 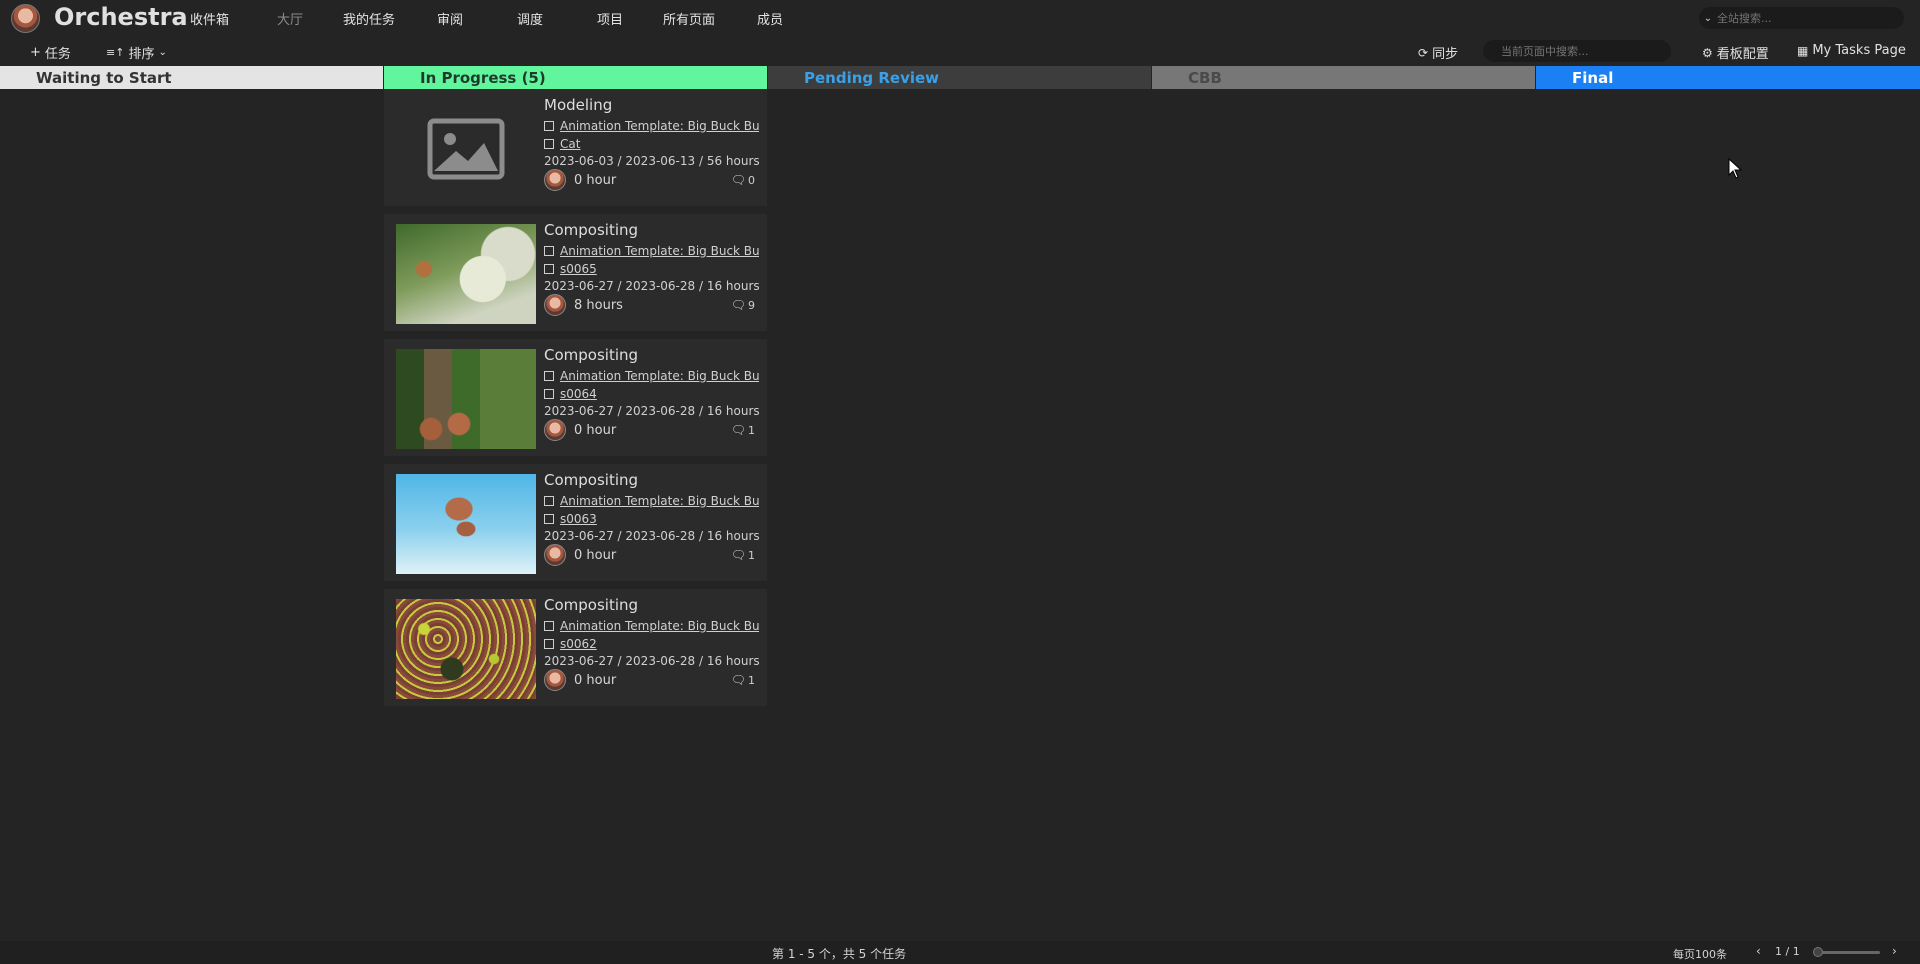 I want to click on column-header-4: CBB, so click(x=1343, y=77).